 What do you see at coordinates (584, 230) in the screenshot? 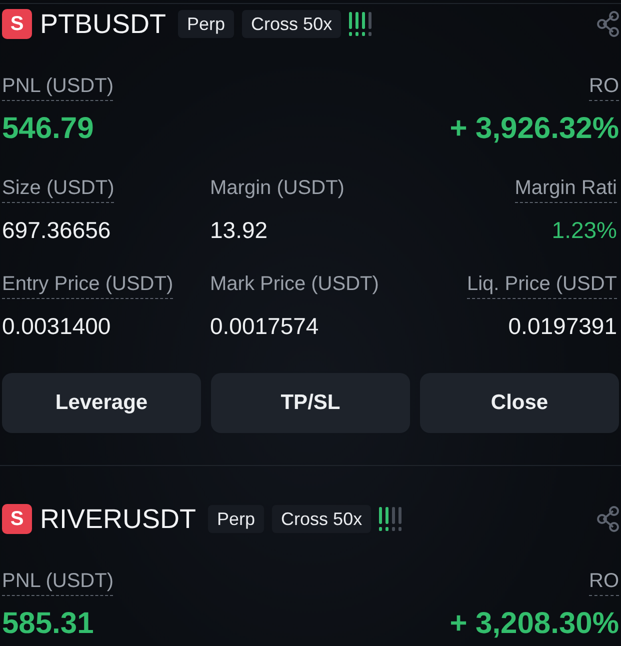
I see `field-value: 1.23%` at bounding box center [584, 230].